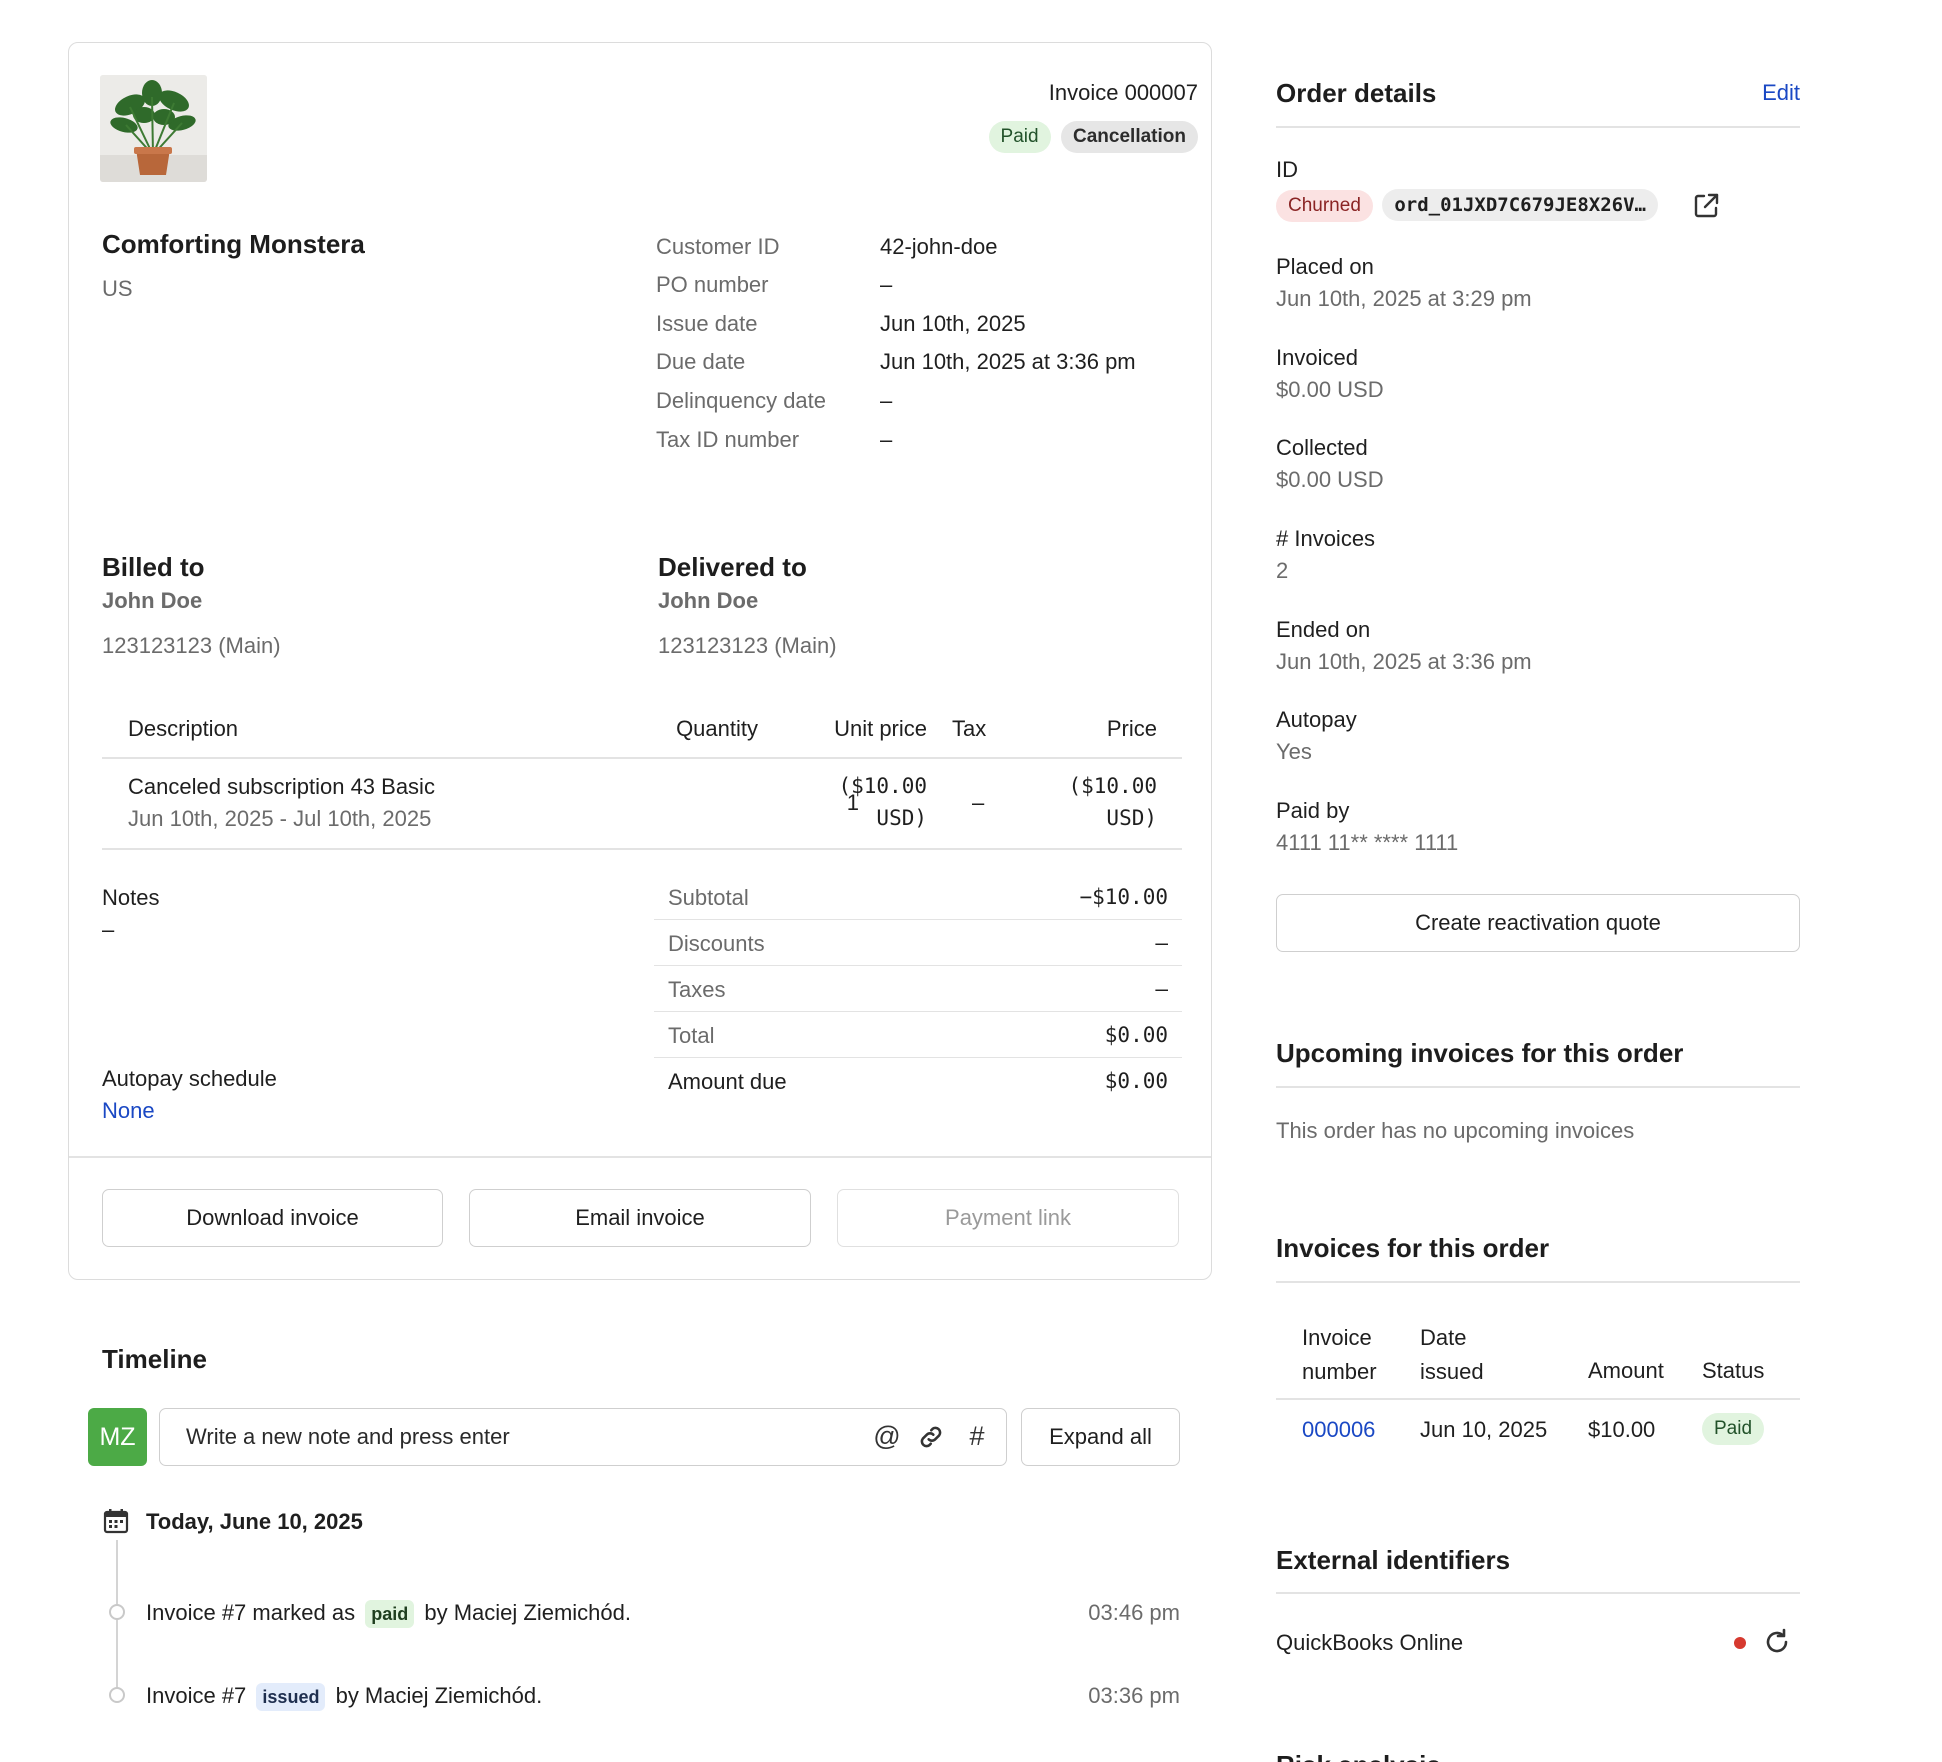 This screenshot has height=1762, width=1942. I want to click on id-label: ID, so click(1287, 169).